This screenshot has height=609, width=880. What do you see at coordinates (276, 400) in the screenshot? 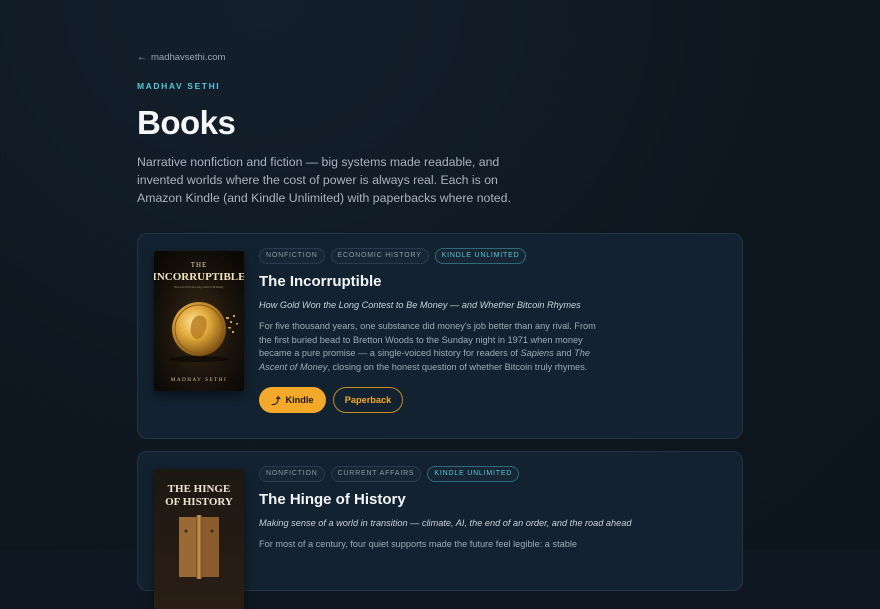
I see `external-link-icon: ⤴` at bounding box center [276, 400].